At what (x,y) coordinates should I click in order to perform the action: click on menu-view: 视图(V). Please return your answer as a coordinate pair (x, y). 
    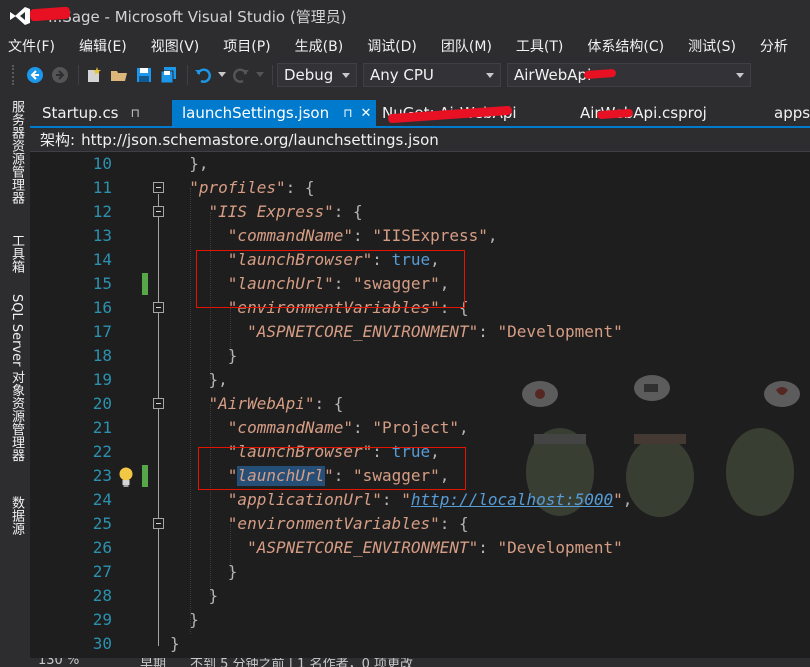
    Looking at the image, I should click on (175, 46).